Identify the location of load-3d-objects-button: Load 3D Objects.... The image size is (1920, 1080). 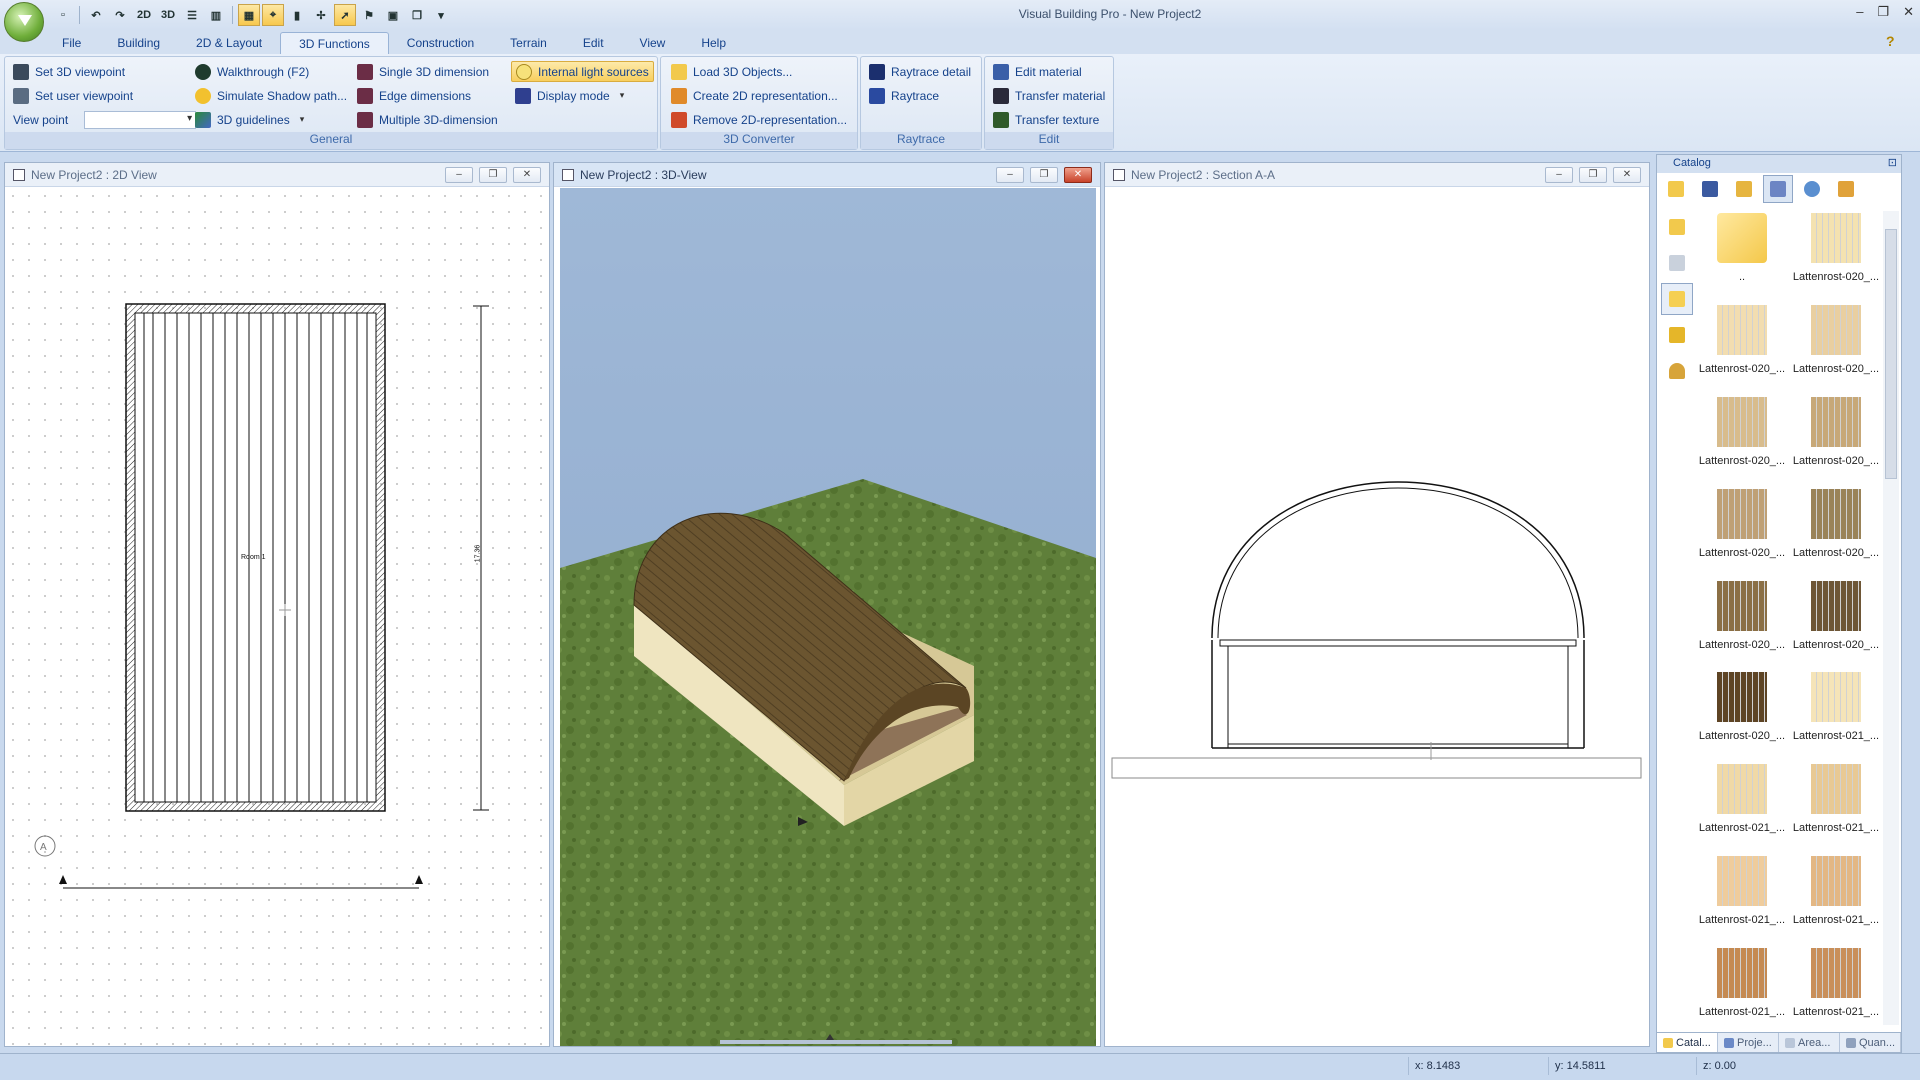
(731, 71).